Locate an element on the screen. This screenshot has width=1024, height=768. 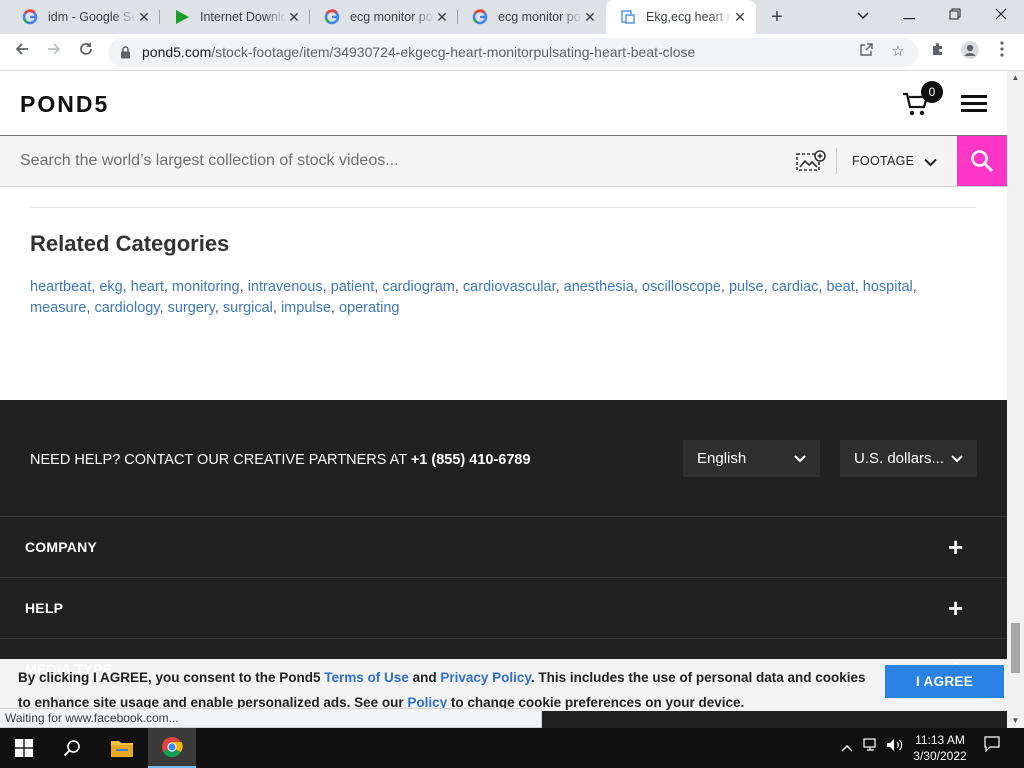
search-button is located at coordinates (982, 161).